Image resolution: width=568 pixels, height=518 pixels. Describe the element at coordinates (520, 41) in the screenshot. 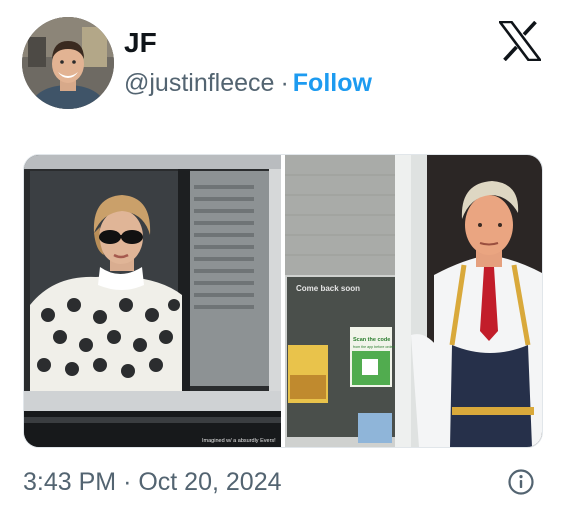

I see `x-logo-icon` at that location.